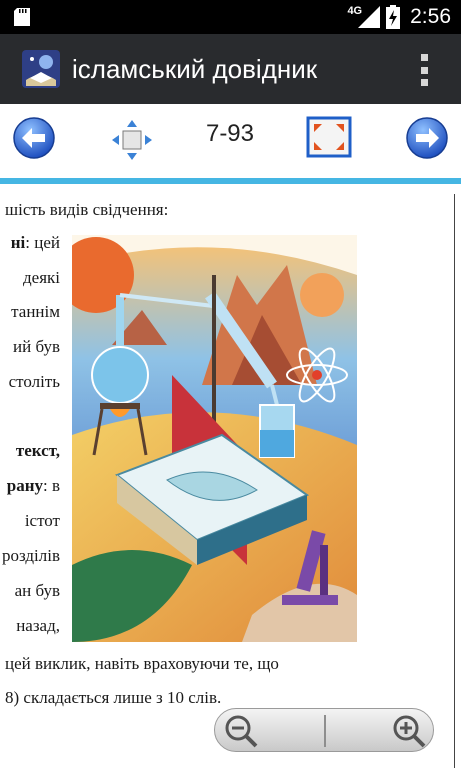  Describe the element at coordinates (241, 731) in the screenshot. I see `zoom-out-icon` at that location.